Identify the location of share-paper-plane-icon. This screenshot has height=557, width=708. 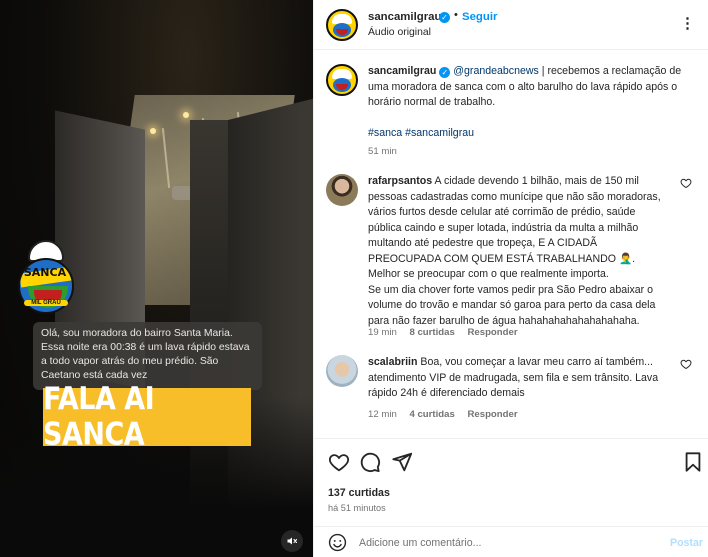
(402, 462).